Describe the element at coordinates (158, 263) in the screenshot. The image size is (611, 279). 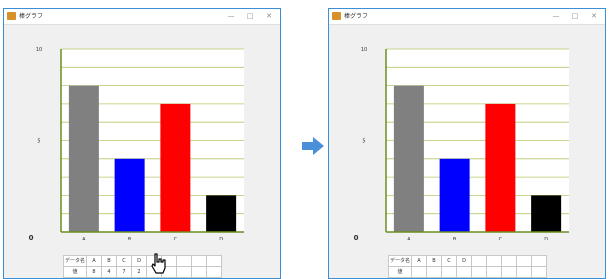
I see `hand-cursor-icon` at that location.